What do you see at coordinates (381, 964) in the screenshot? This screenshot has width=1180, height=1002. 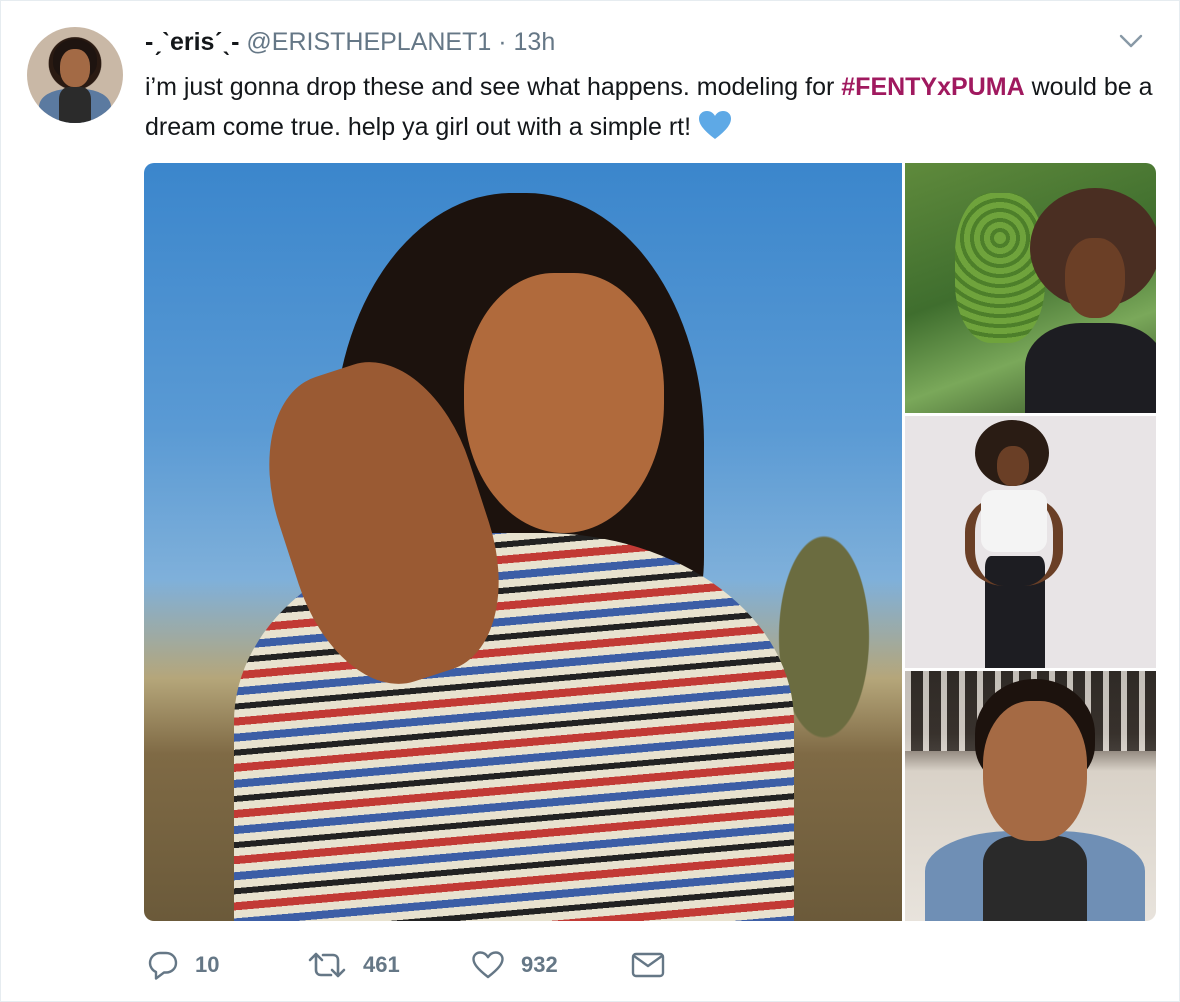 I see `retweet-count: 461` at bounding box center [381, 964].